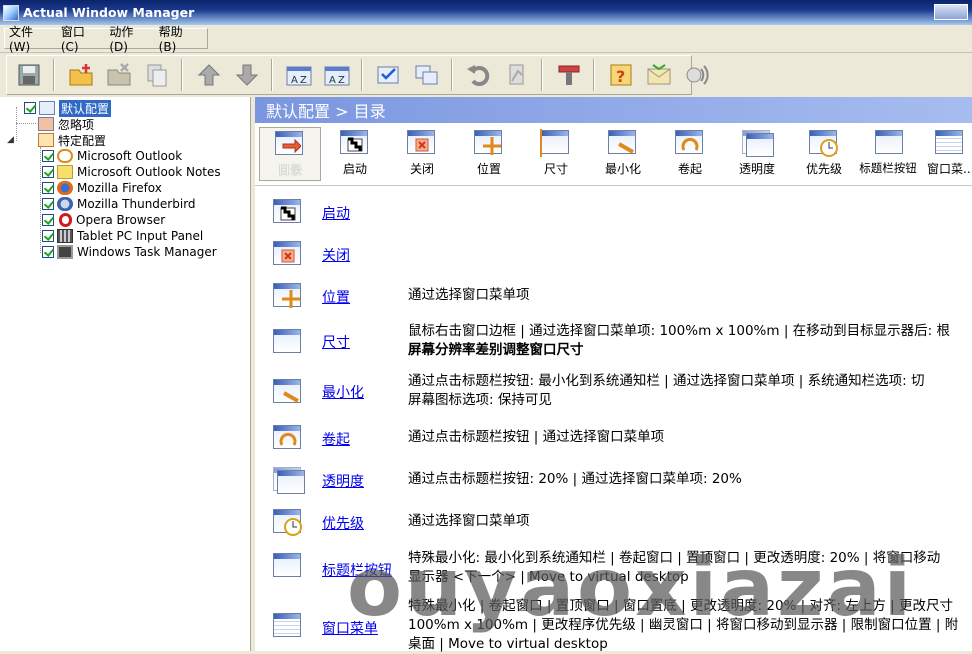 This screenshot has height=654, width=972. I want to click on title-bar: Actual Window Manager, so click(486, 12).